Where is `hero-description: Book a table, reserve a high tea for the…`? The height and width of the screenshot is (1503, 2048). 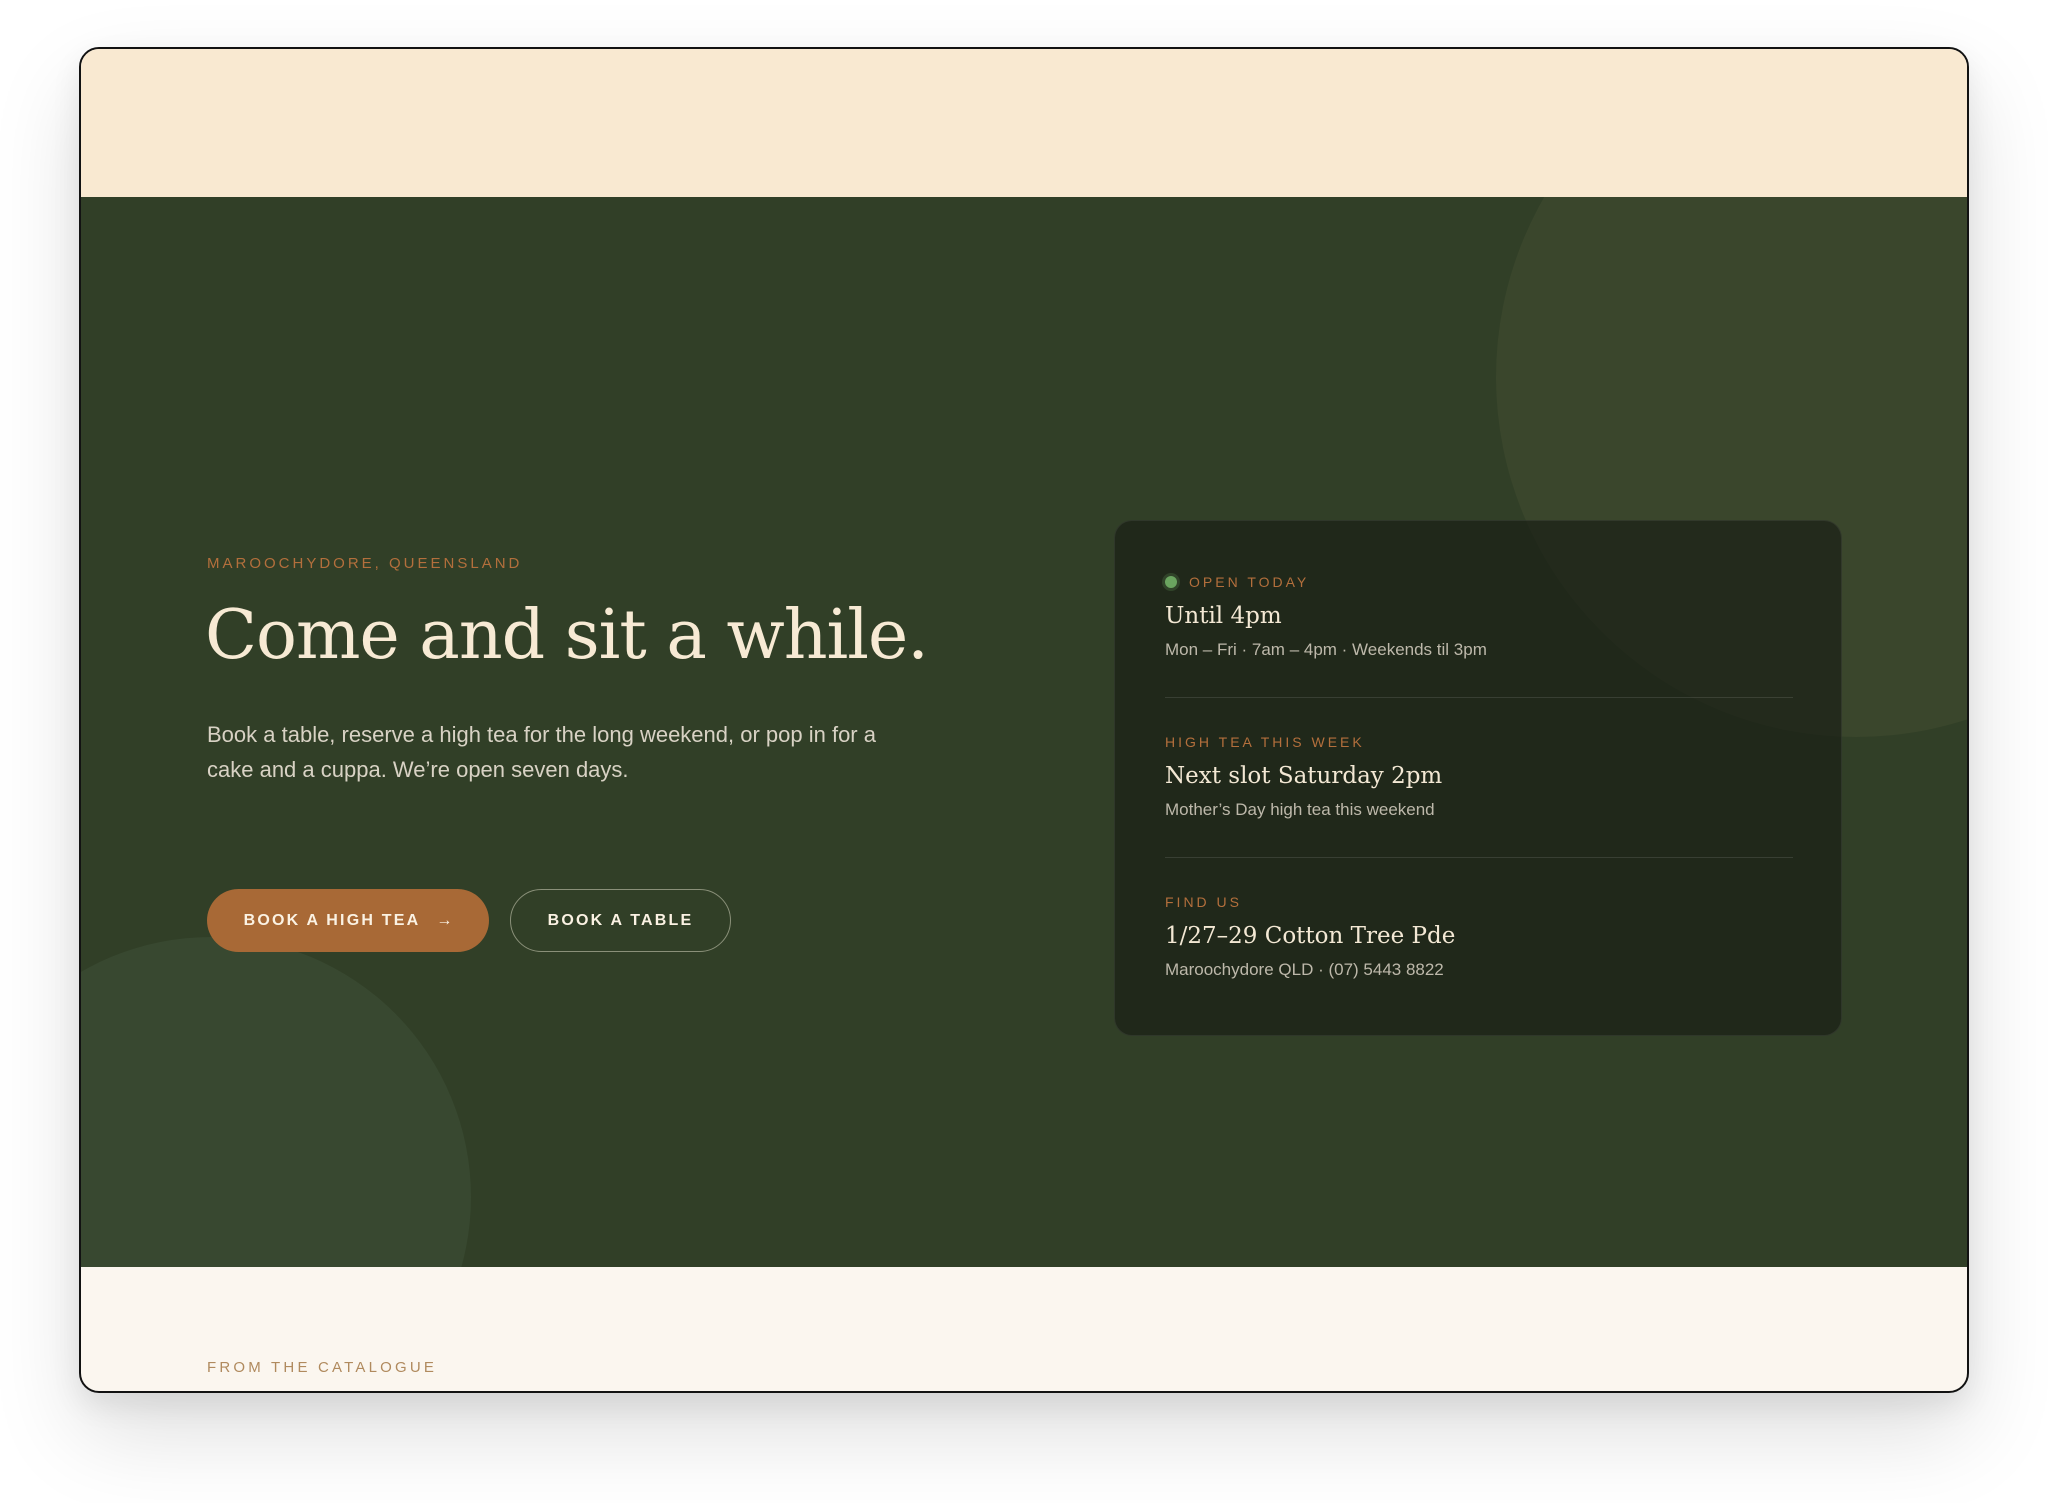
hero-description: Book a table, reserve a high tea for the… is located at coordinates (541, 752).